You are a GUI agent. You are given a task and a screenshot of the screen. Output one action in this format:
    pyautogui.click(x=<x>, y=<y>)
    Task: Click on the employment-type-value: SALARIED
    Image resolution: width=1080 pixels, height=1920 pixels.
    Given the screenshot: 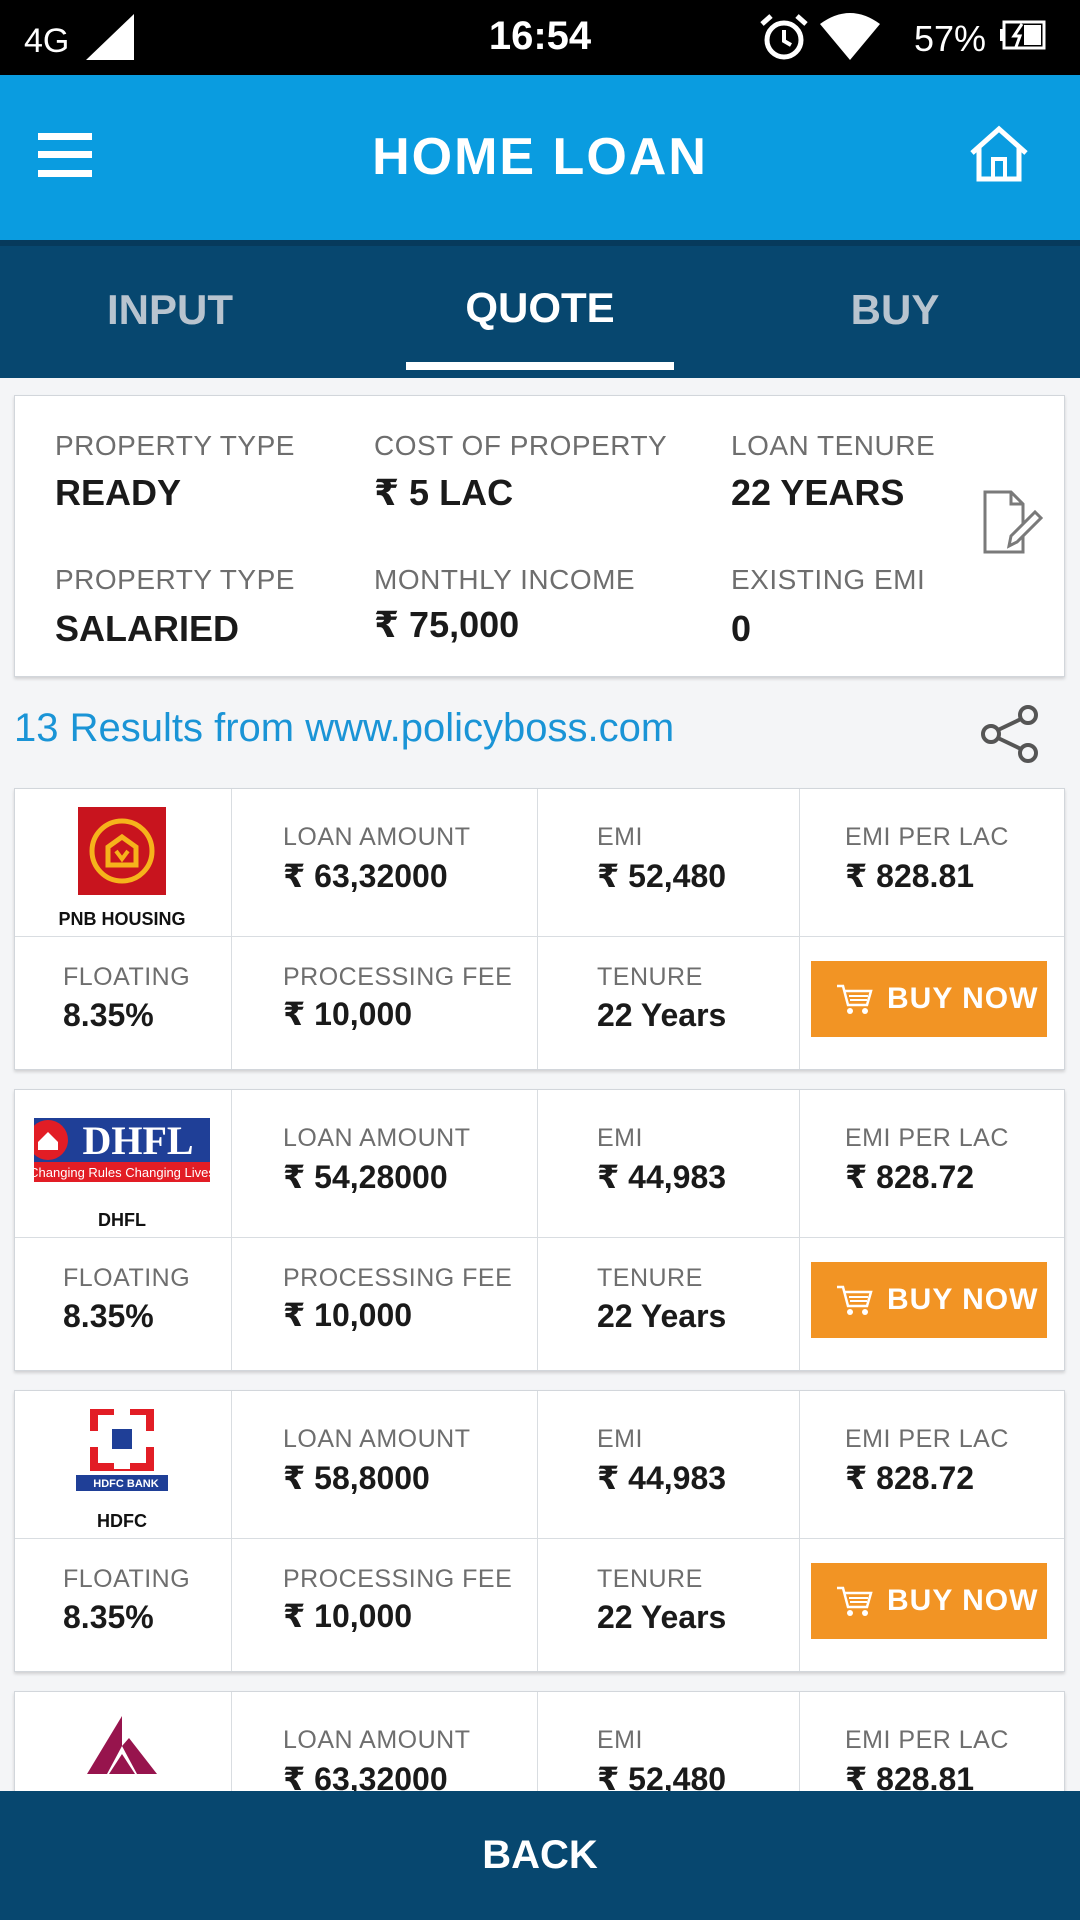 What is the action you would take?
    pyautogui.click(x=147, y=628)
    